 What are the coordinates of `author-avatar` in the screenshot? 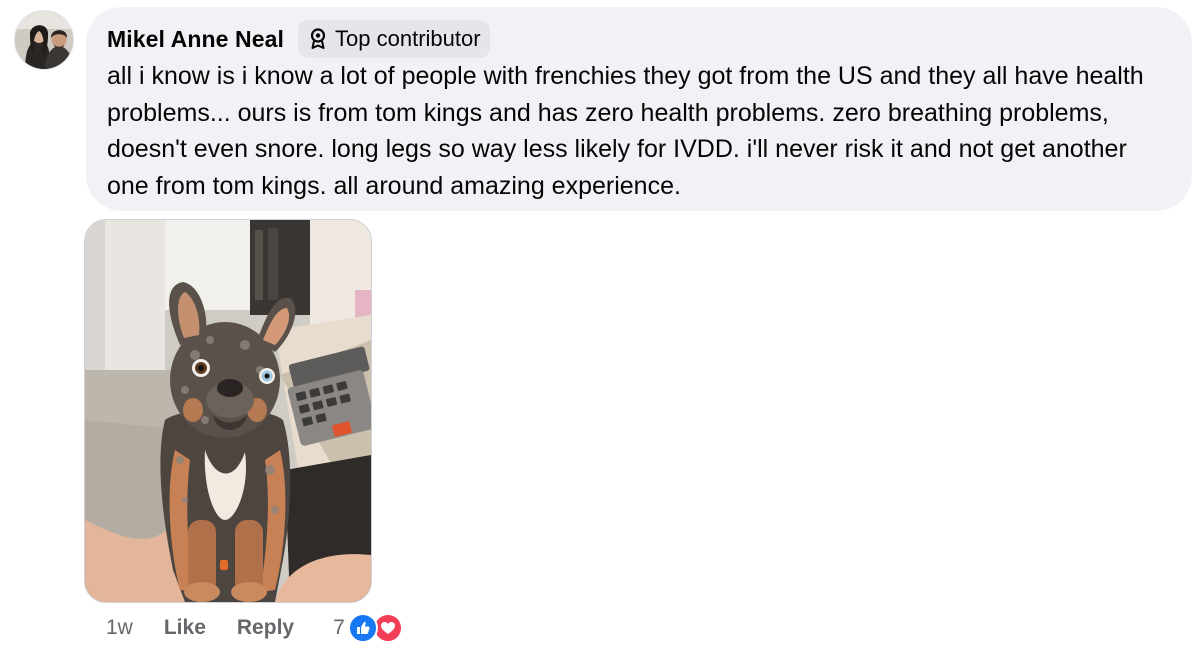 It's located at (44, 40).